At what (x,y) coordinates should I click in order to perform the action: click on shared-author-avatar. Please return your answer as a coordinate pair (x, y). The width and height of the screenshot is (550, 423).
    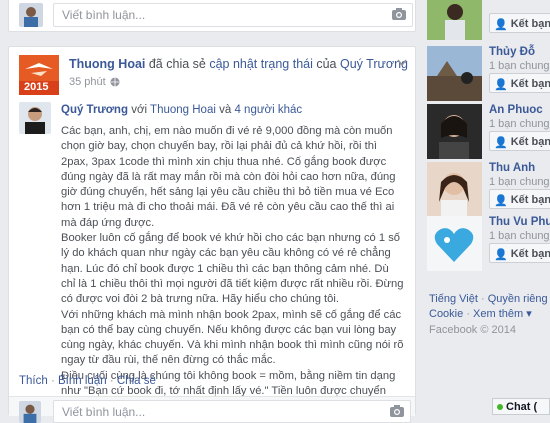
    Looking at the image, I should click on (35, 118).